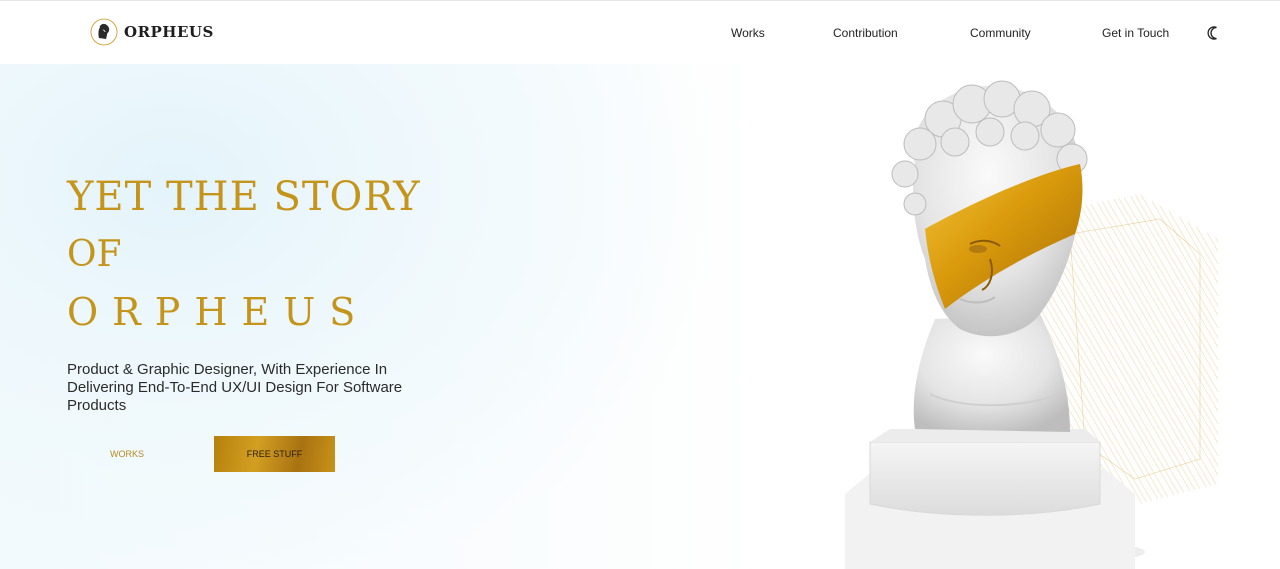 The height and width of the screenshot is (569, 1280). What do you see at coordinates (169, 32) in the screenshot?
I see `brand-name: ORPHEUS` at bounding box center [169, 32].